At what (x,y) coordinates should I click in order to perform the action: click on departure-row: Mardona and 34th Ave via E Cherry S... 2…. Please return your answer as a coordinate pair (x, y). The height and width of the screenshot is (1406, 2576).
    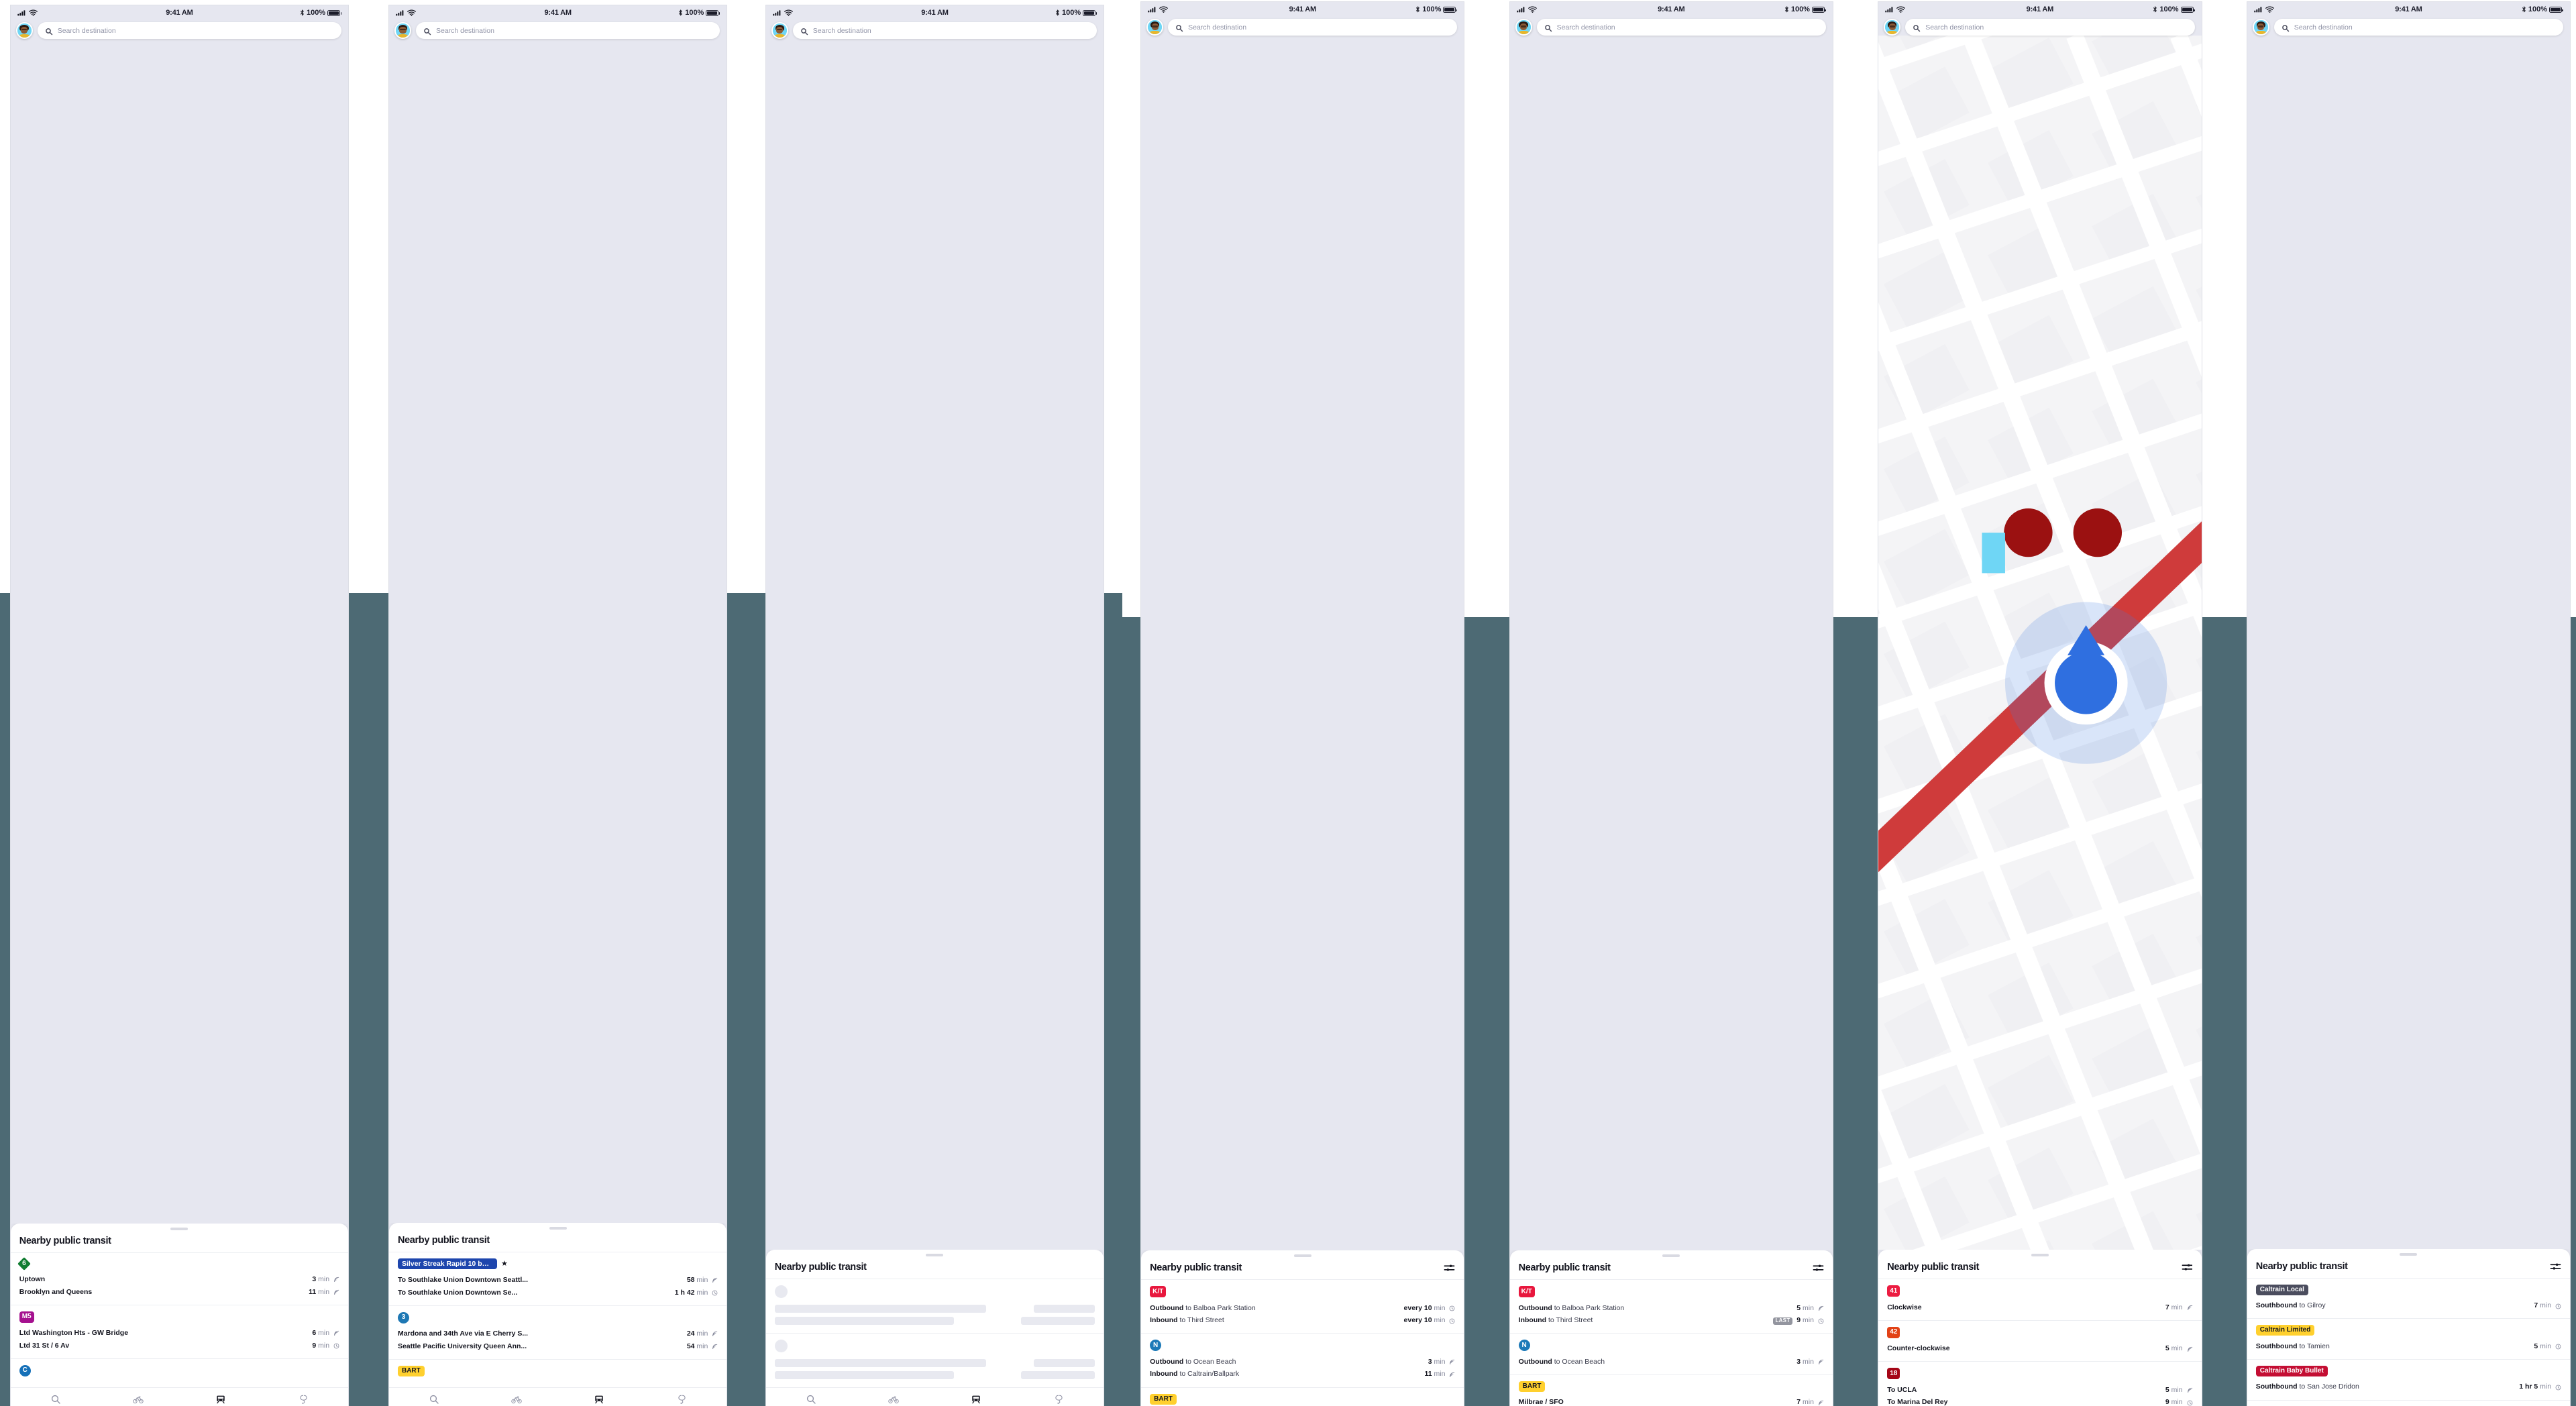
    Looking at the image, I should click on (558, 1334).